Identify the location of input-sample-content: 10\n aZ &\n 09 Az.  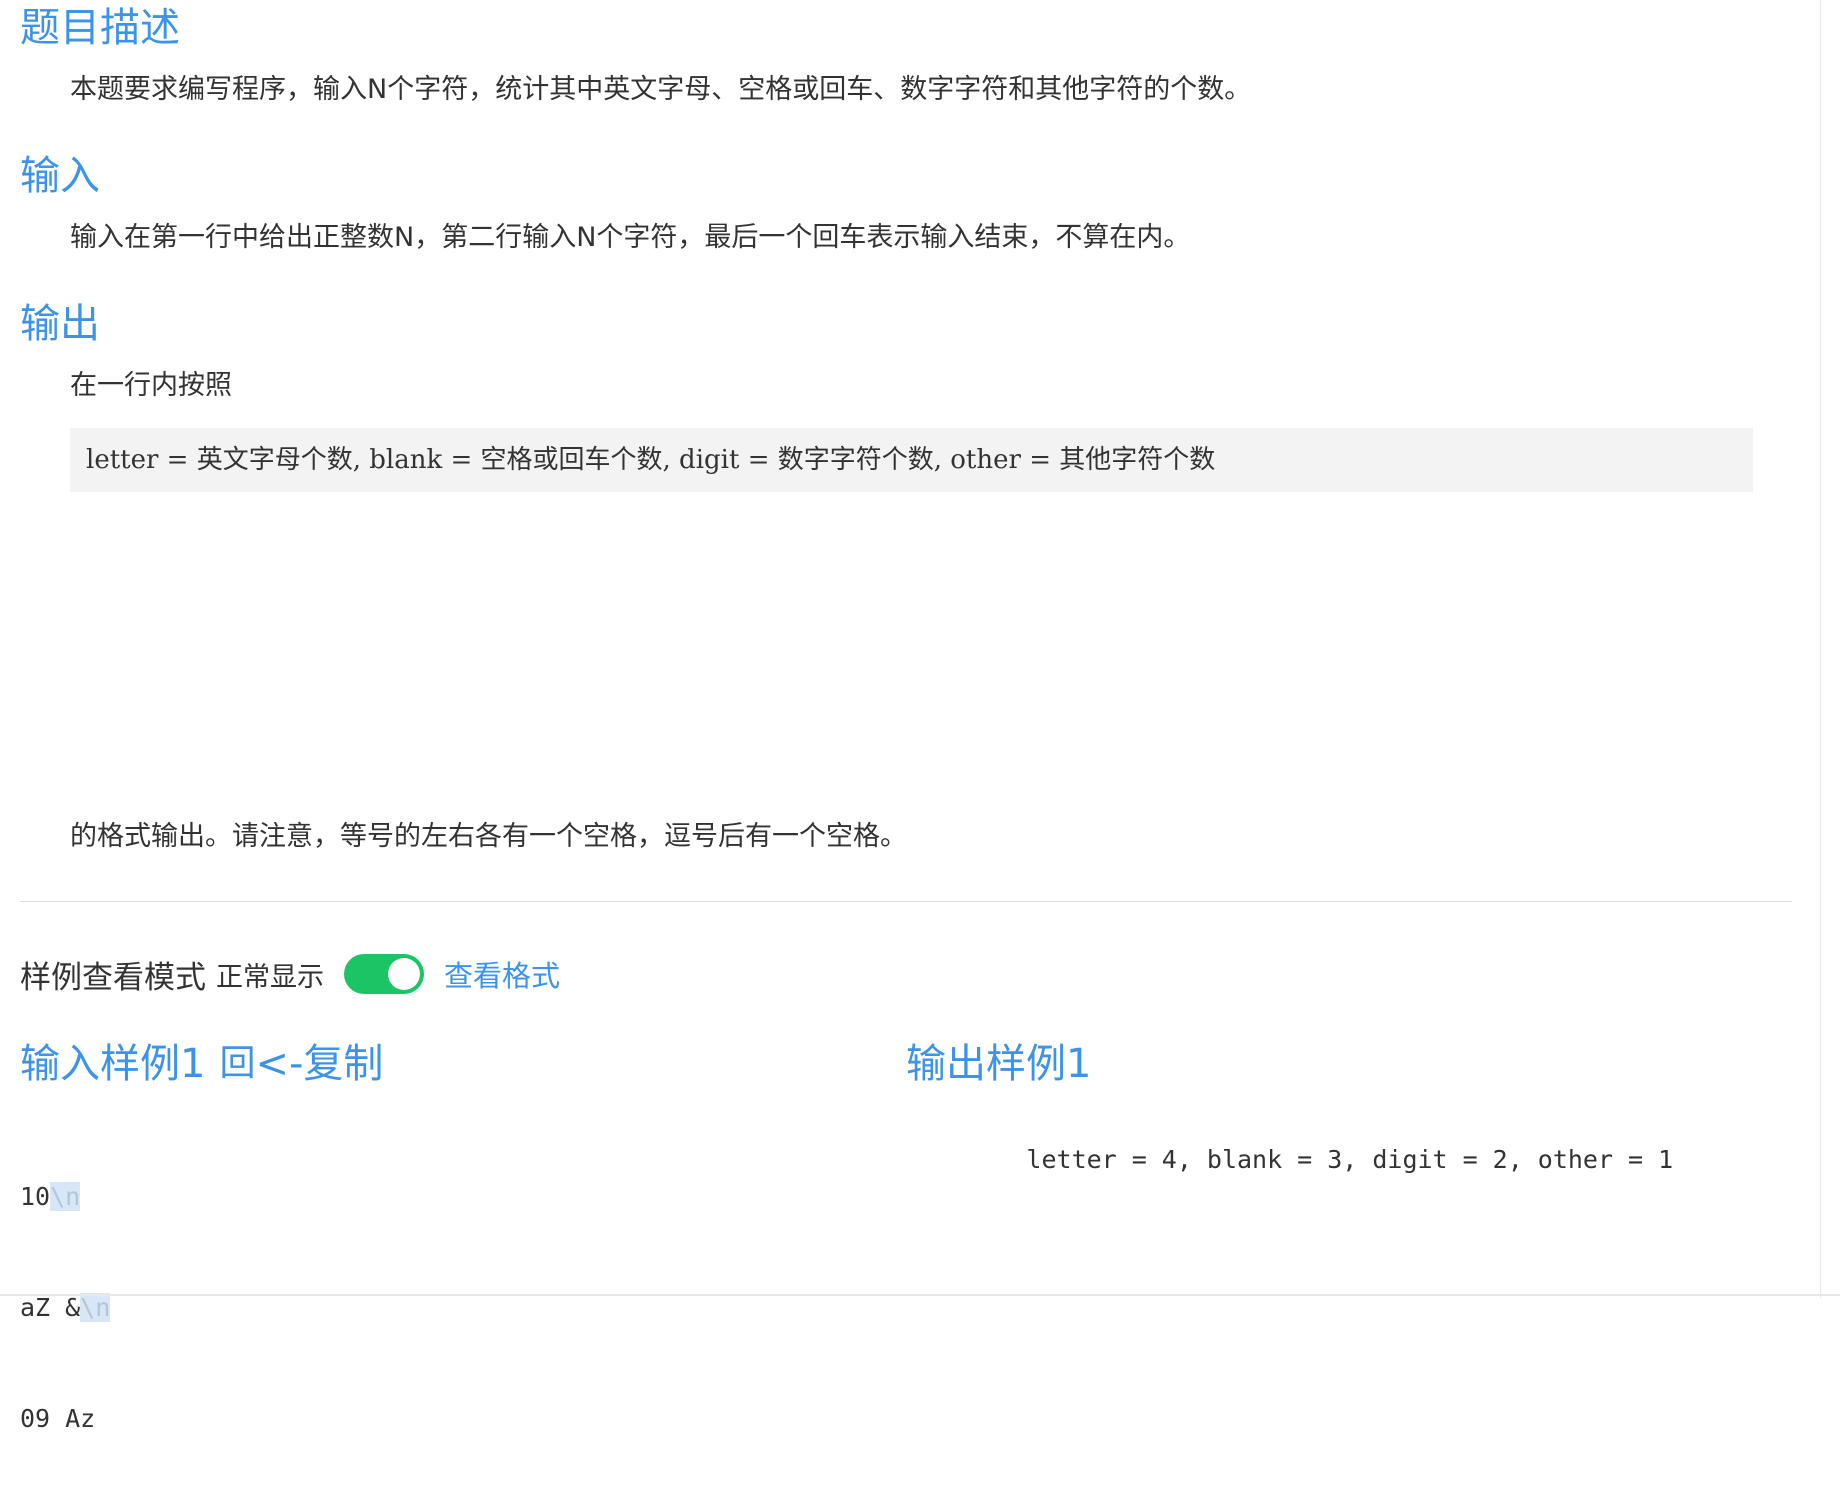
(463, 1307).